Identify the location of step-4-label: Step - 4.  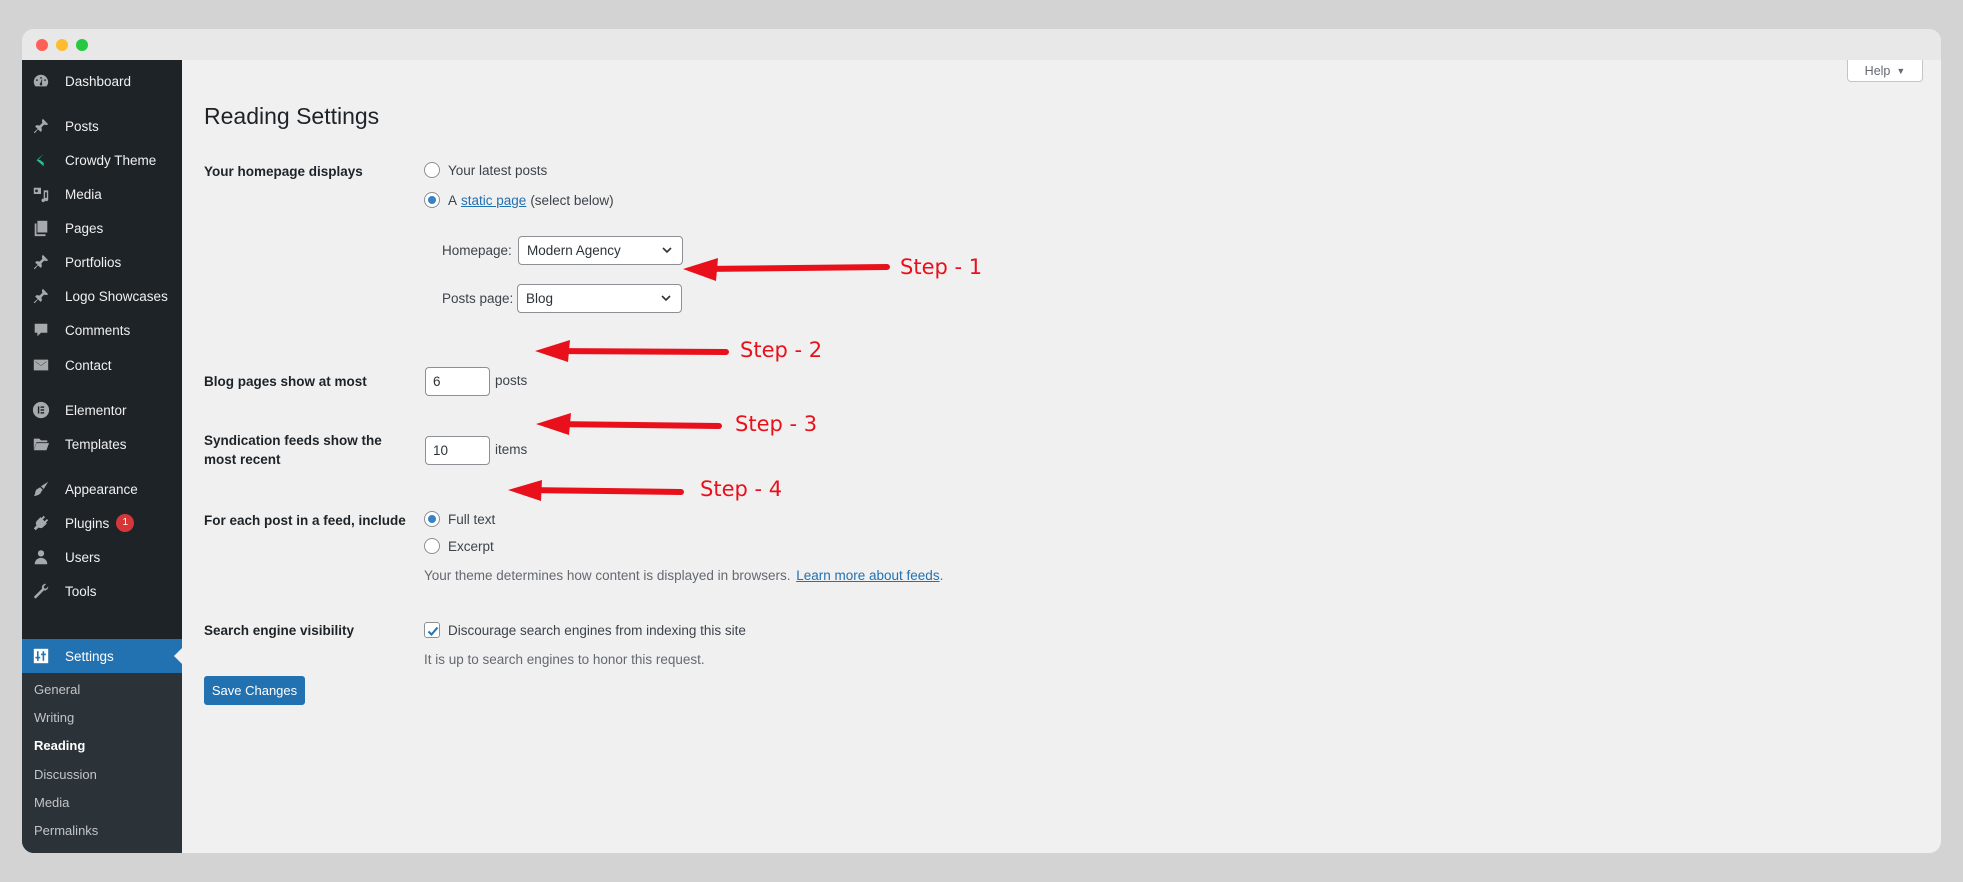
(741, 489).